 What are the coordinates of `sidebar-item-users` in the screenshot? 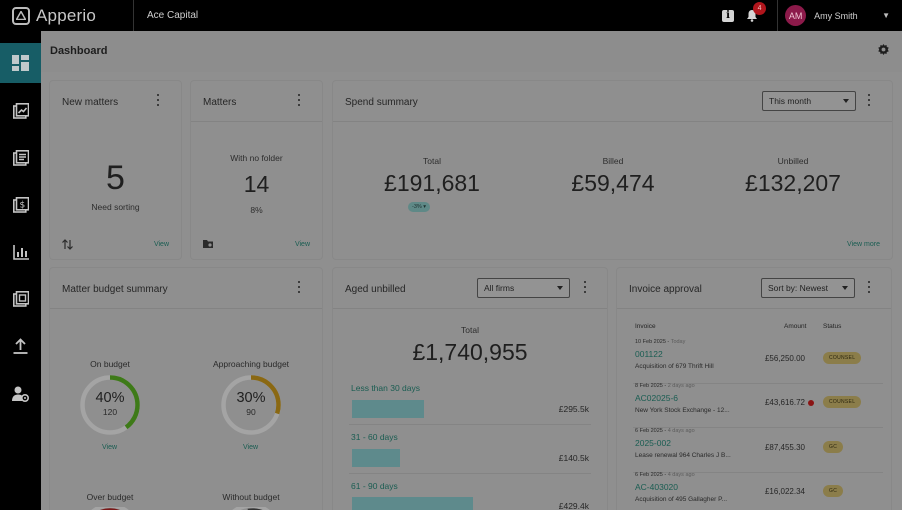 It's located at (20, 394).